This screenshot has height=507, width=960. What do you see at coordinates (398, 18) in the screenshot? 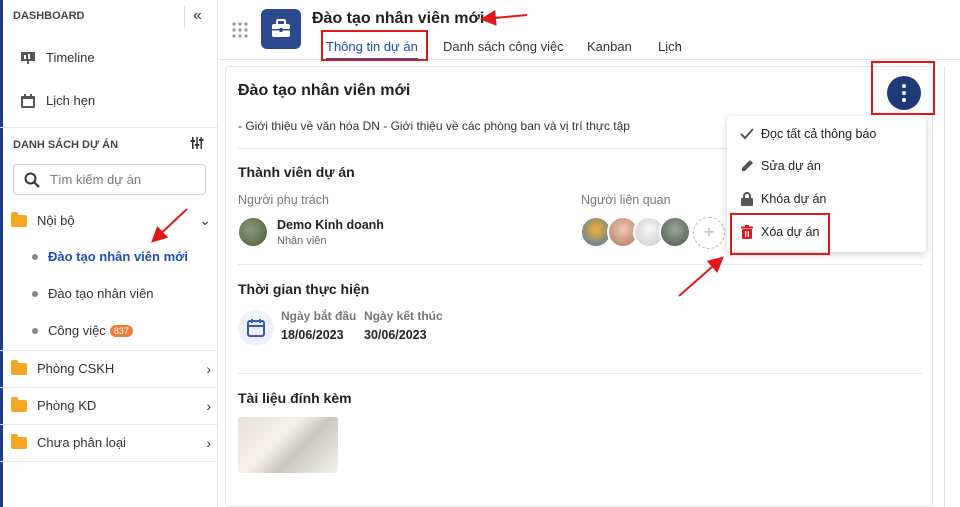
I see `page-title: Đào tạo nhân viên mới` at bounding box center [398, 18].